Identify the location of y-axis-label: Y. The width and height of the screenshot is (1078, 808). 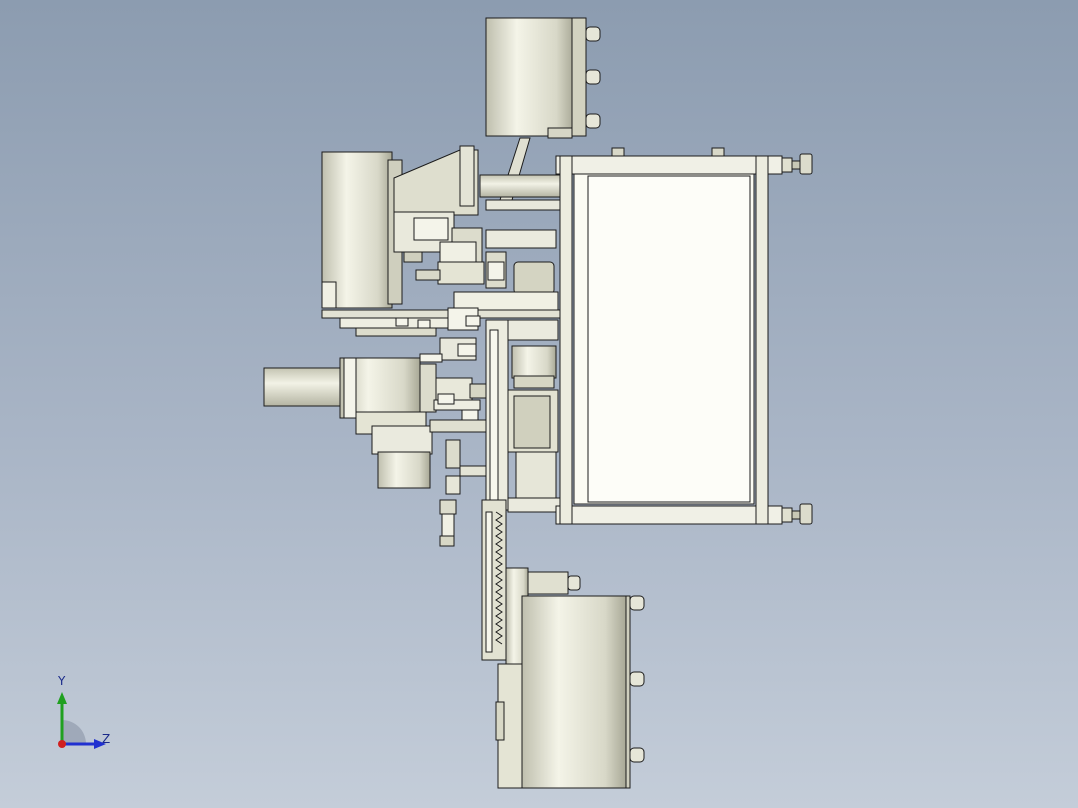
(62, 681).